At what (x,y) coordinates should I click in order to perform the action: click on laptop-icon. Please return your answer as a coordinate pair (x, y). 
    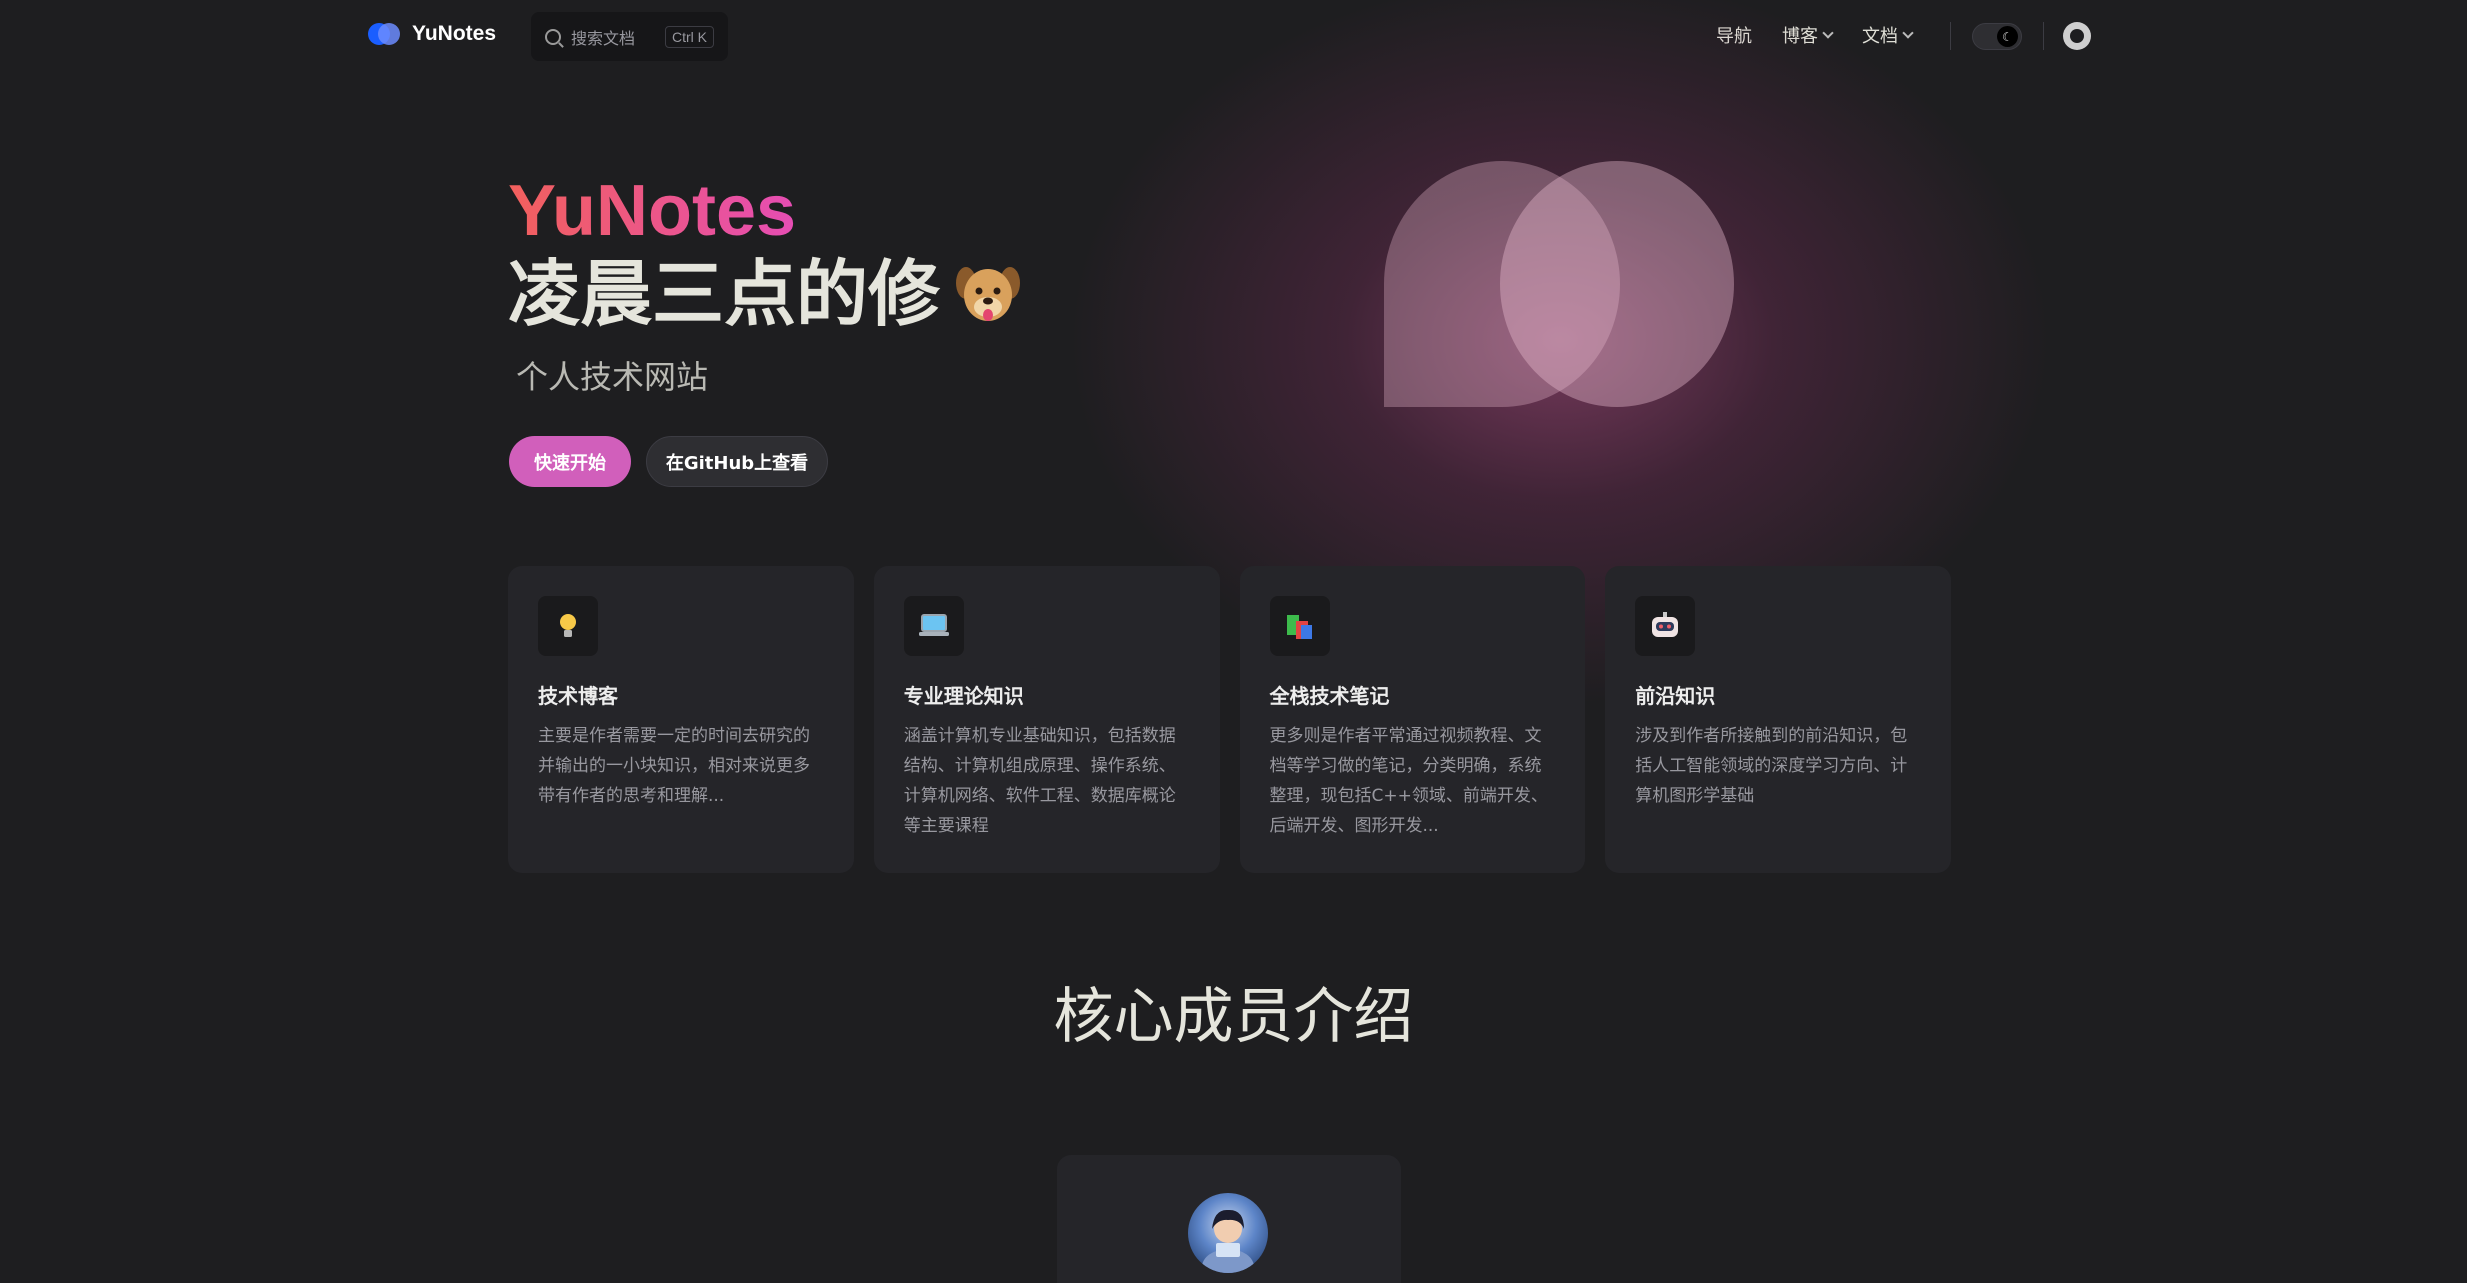
    Looking at the image, I should click on (933, 626).